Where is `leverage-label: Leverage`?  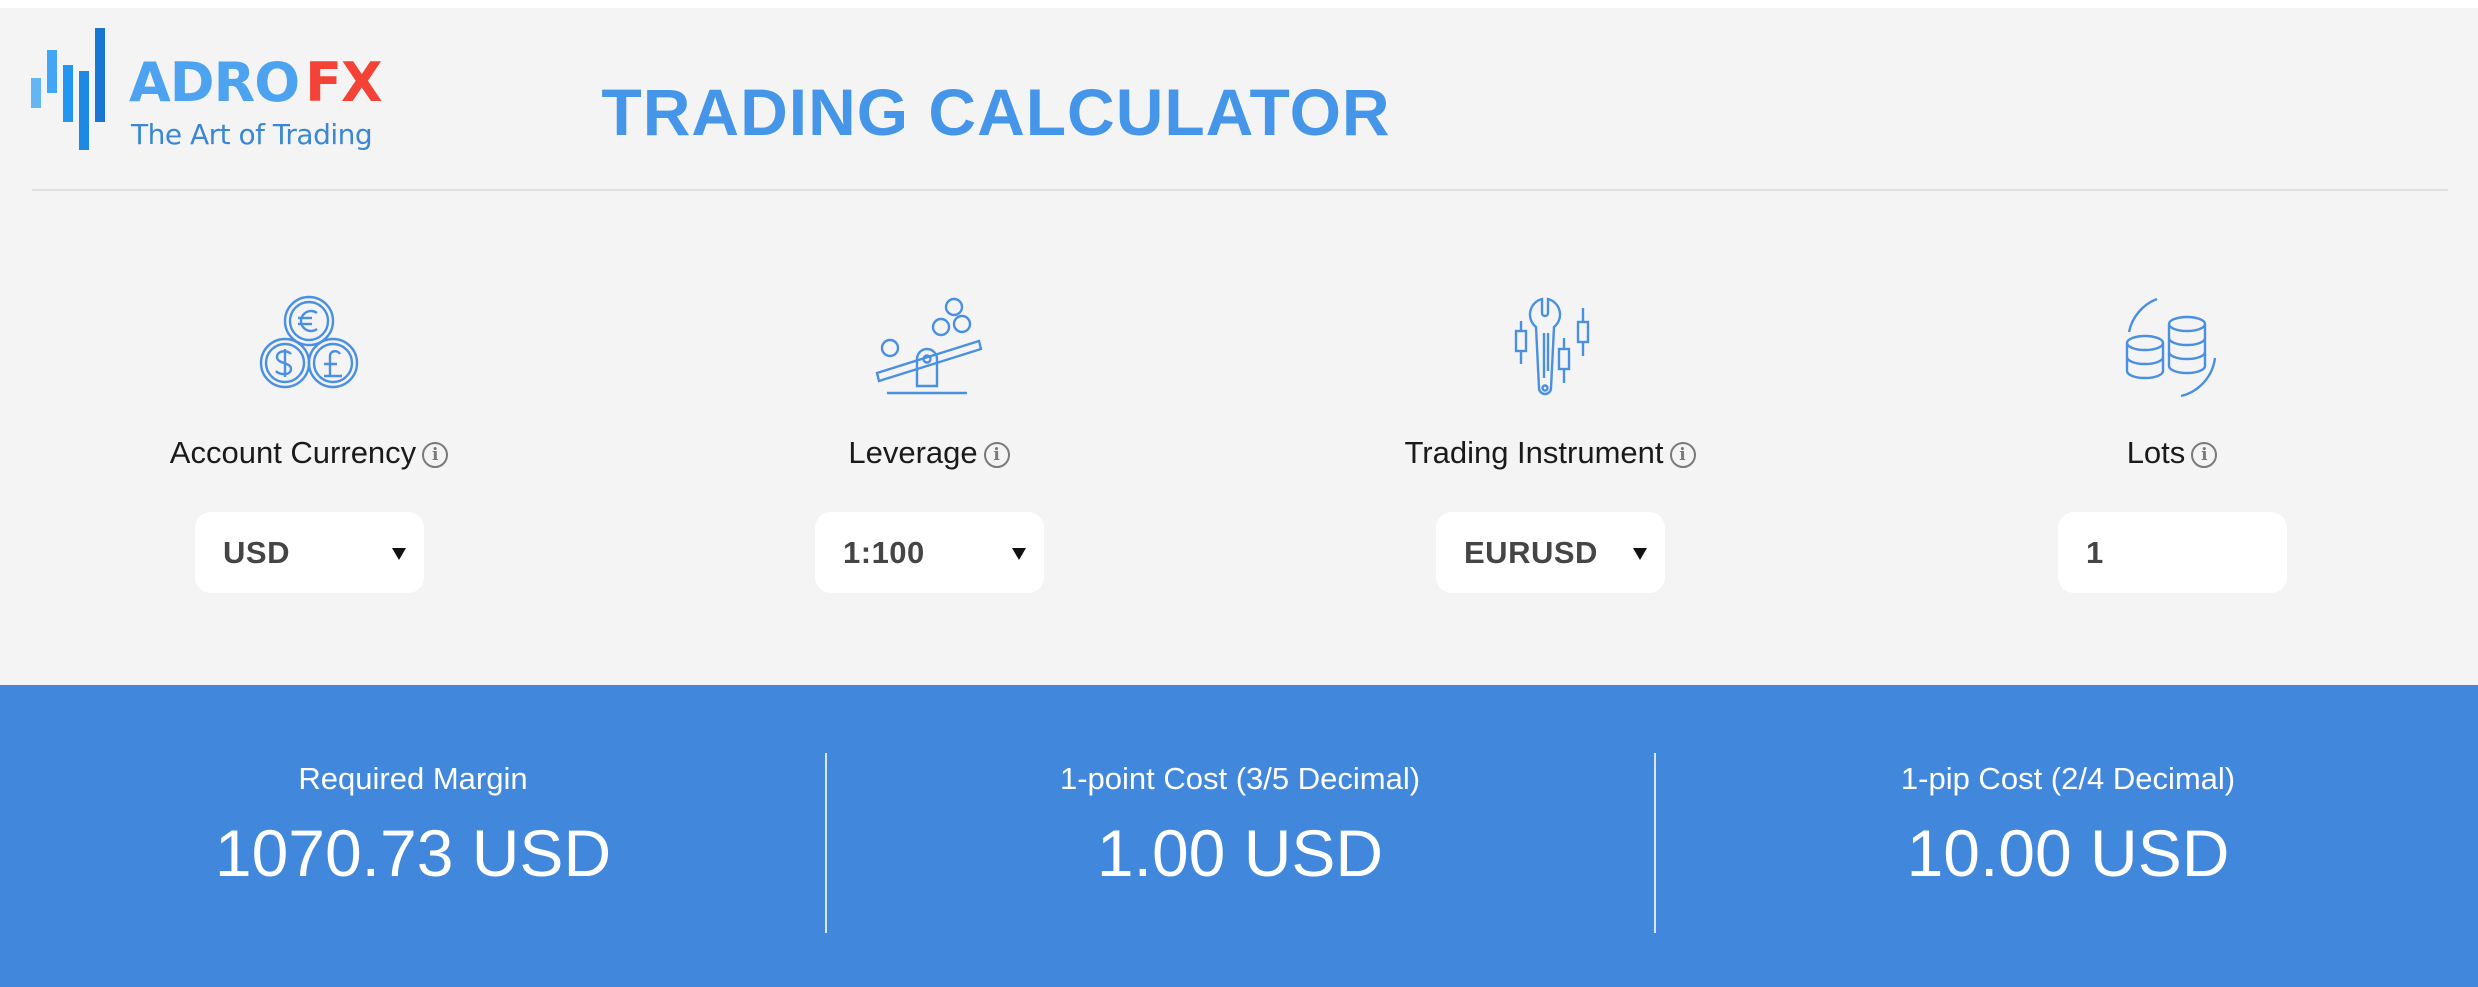
leverage-label: Leverage is located at coordinates (913, 452).